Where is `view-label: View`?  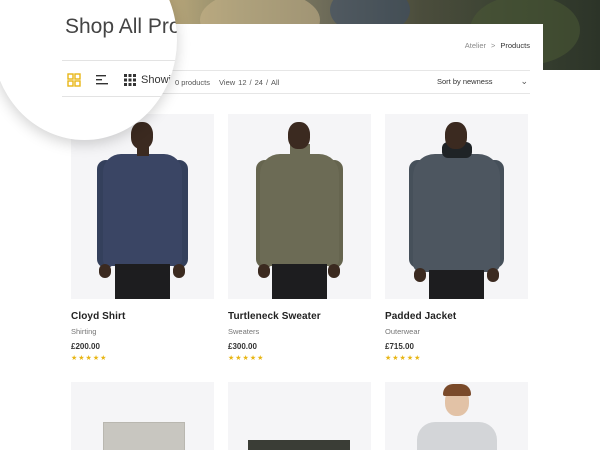 view-label: View is located at coordinates (227, 82).